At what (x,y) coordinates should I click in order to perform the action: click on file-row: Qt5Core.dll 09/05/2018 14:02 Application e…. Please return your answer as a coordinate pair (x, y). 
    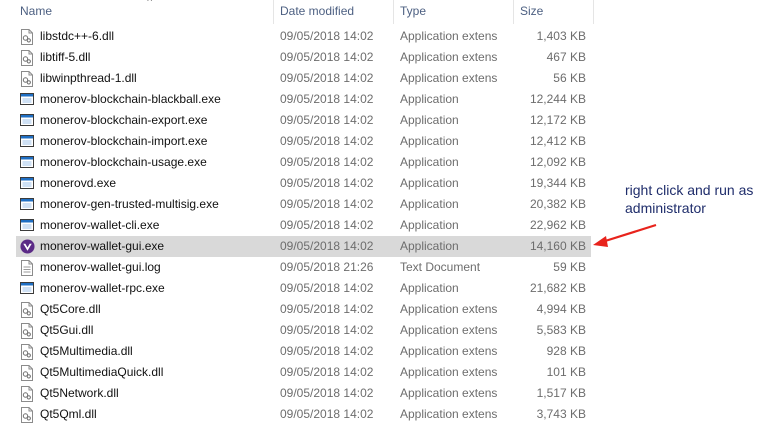
    Looking at the image, I should click on (300, 309).